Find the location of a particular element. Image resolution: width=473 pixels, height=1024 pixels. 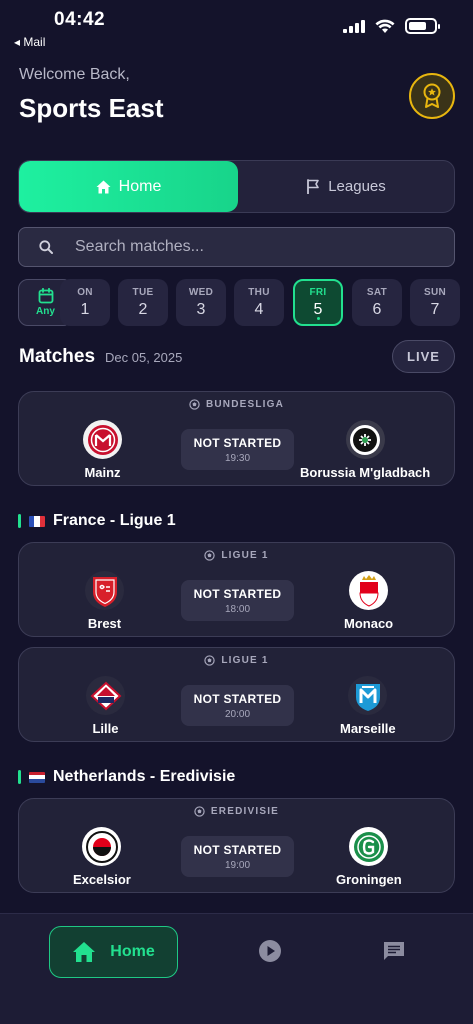

welcome-text: Welcome Back, is located at coordinates (74, 74).